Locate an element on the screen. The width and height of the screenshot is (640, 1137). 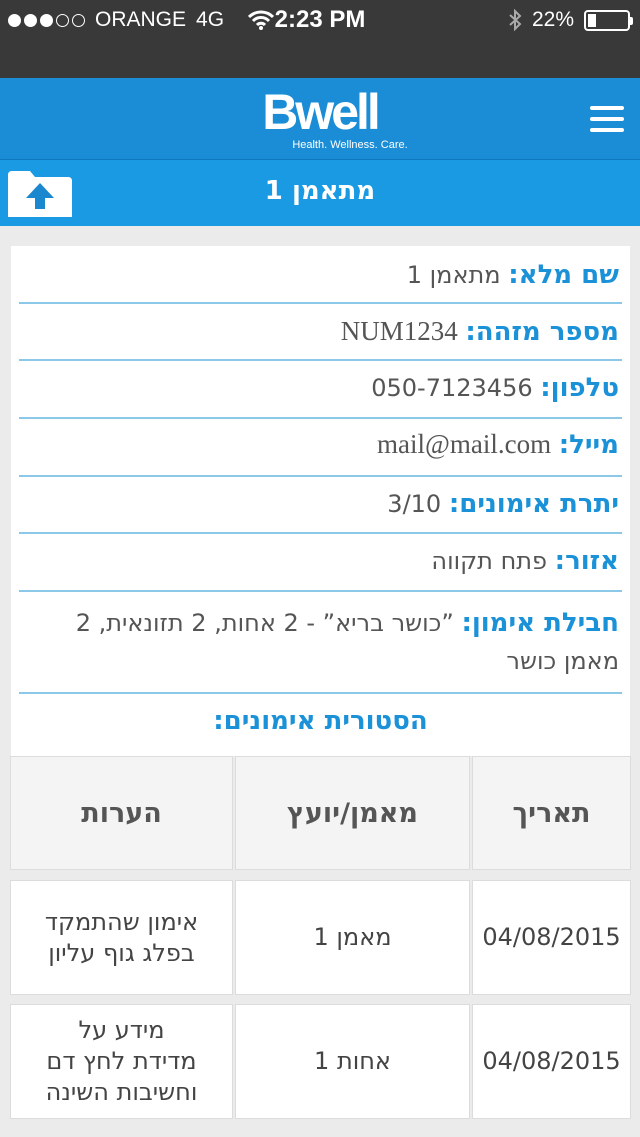
table-row-2-notes-text: מידע על מדידת לחץ דם וחשיבות השינה is located at coordinates (121, 1061).